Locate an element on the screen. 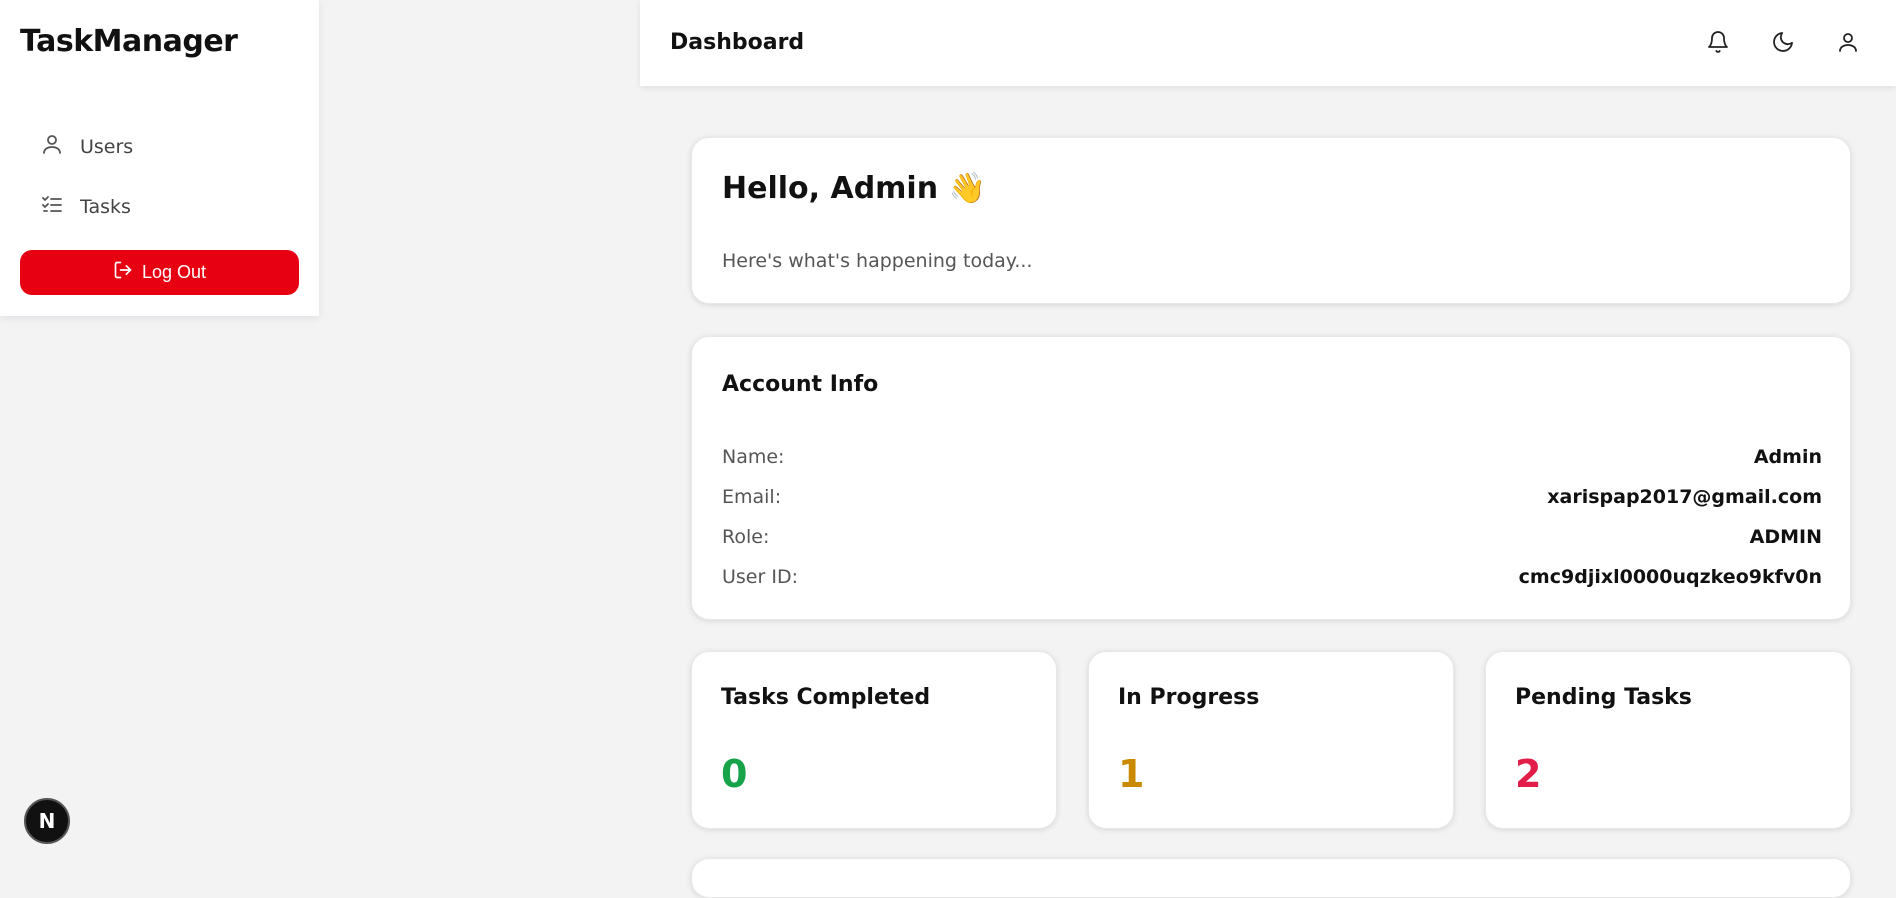 This screenshot has width=1896, height=898. stat-card-in-progress: In Progress 1 is located at coordinates (1271, 740).